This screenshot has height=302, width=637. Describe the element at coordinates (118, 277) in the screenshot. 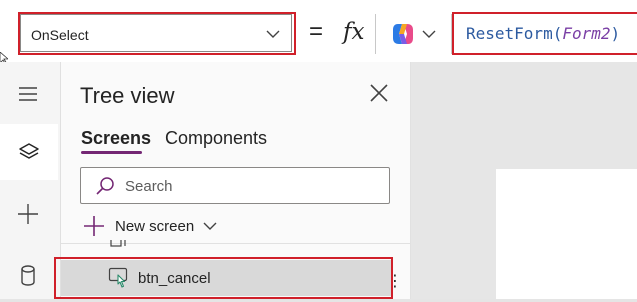

I see `button-icon` at that location.